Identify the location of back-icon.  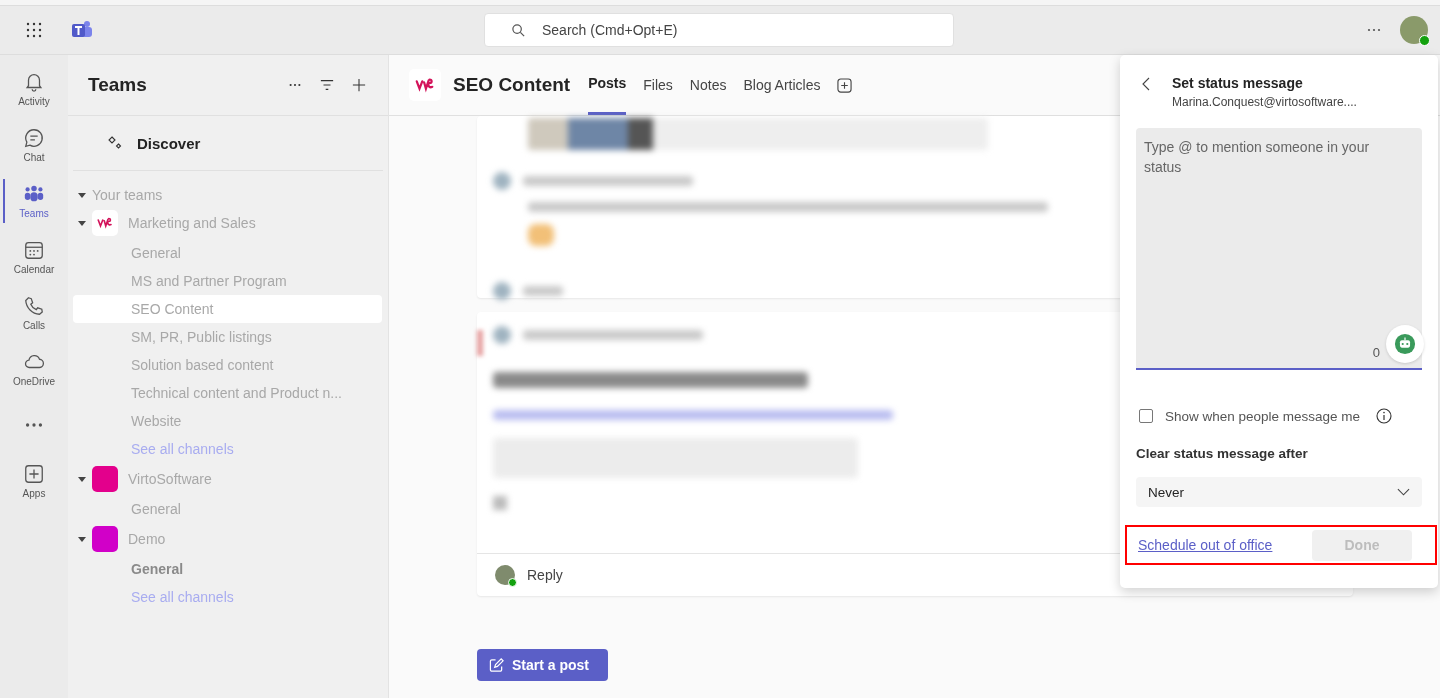
(1146, 84).